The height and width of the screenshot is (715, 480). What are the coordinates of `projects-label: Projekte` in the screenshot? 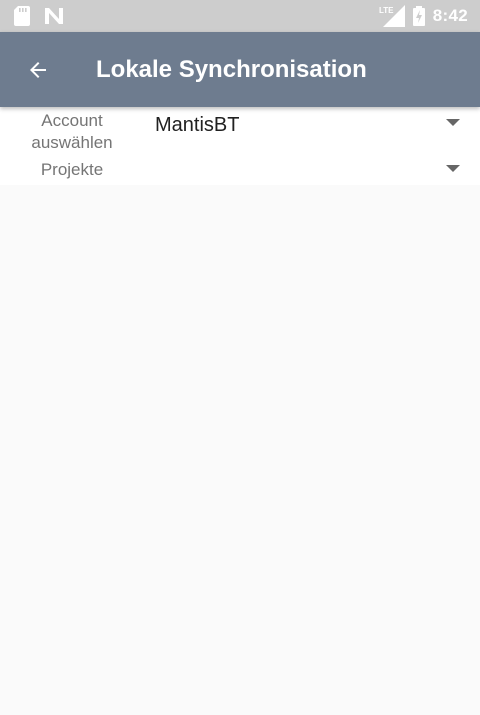 It's located at (72, 169).